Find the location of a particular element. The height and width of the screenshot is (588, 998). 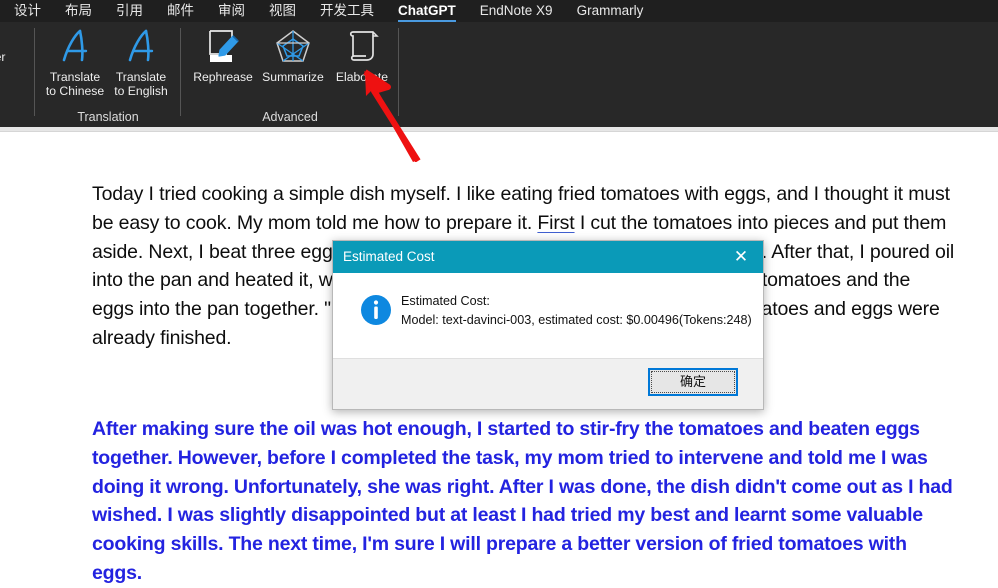

tab-layout: 布局 is located at coordinates (78, 11).